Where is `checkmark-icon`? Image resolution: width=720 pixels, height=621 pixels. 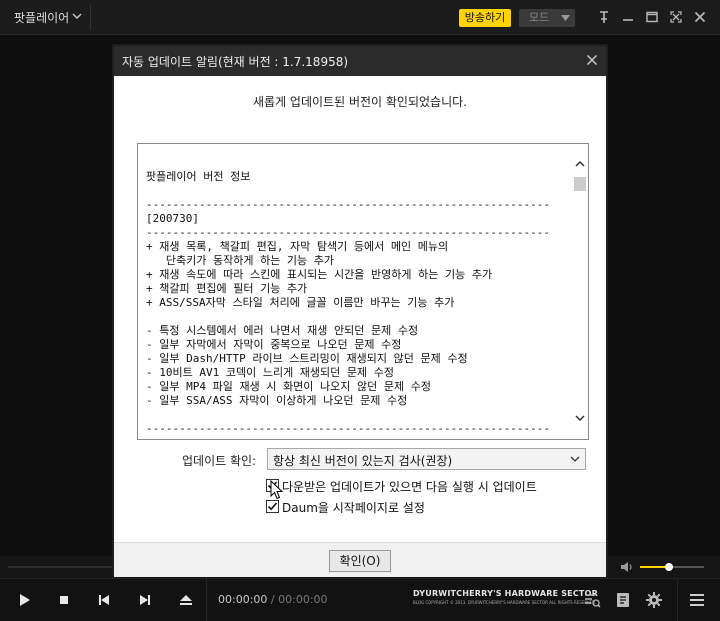 checkmark-icon is located at coordinates (272, 506).